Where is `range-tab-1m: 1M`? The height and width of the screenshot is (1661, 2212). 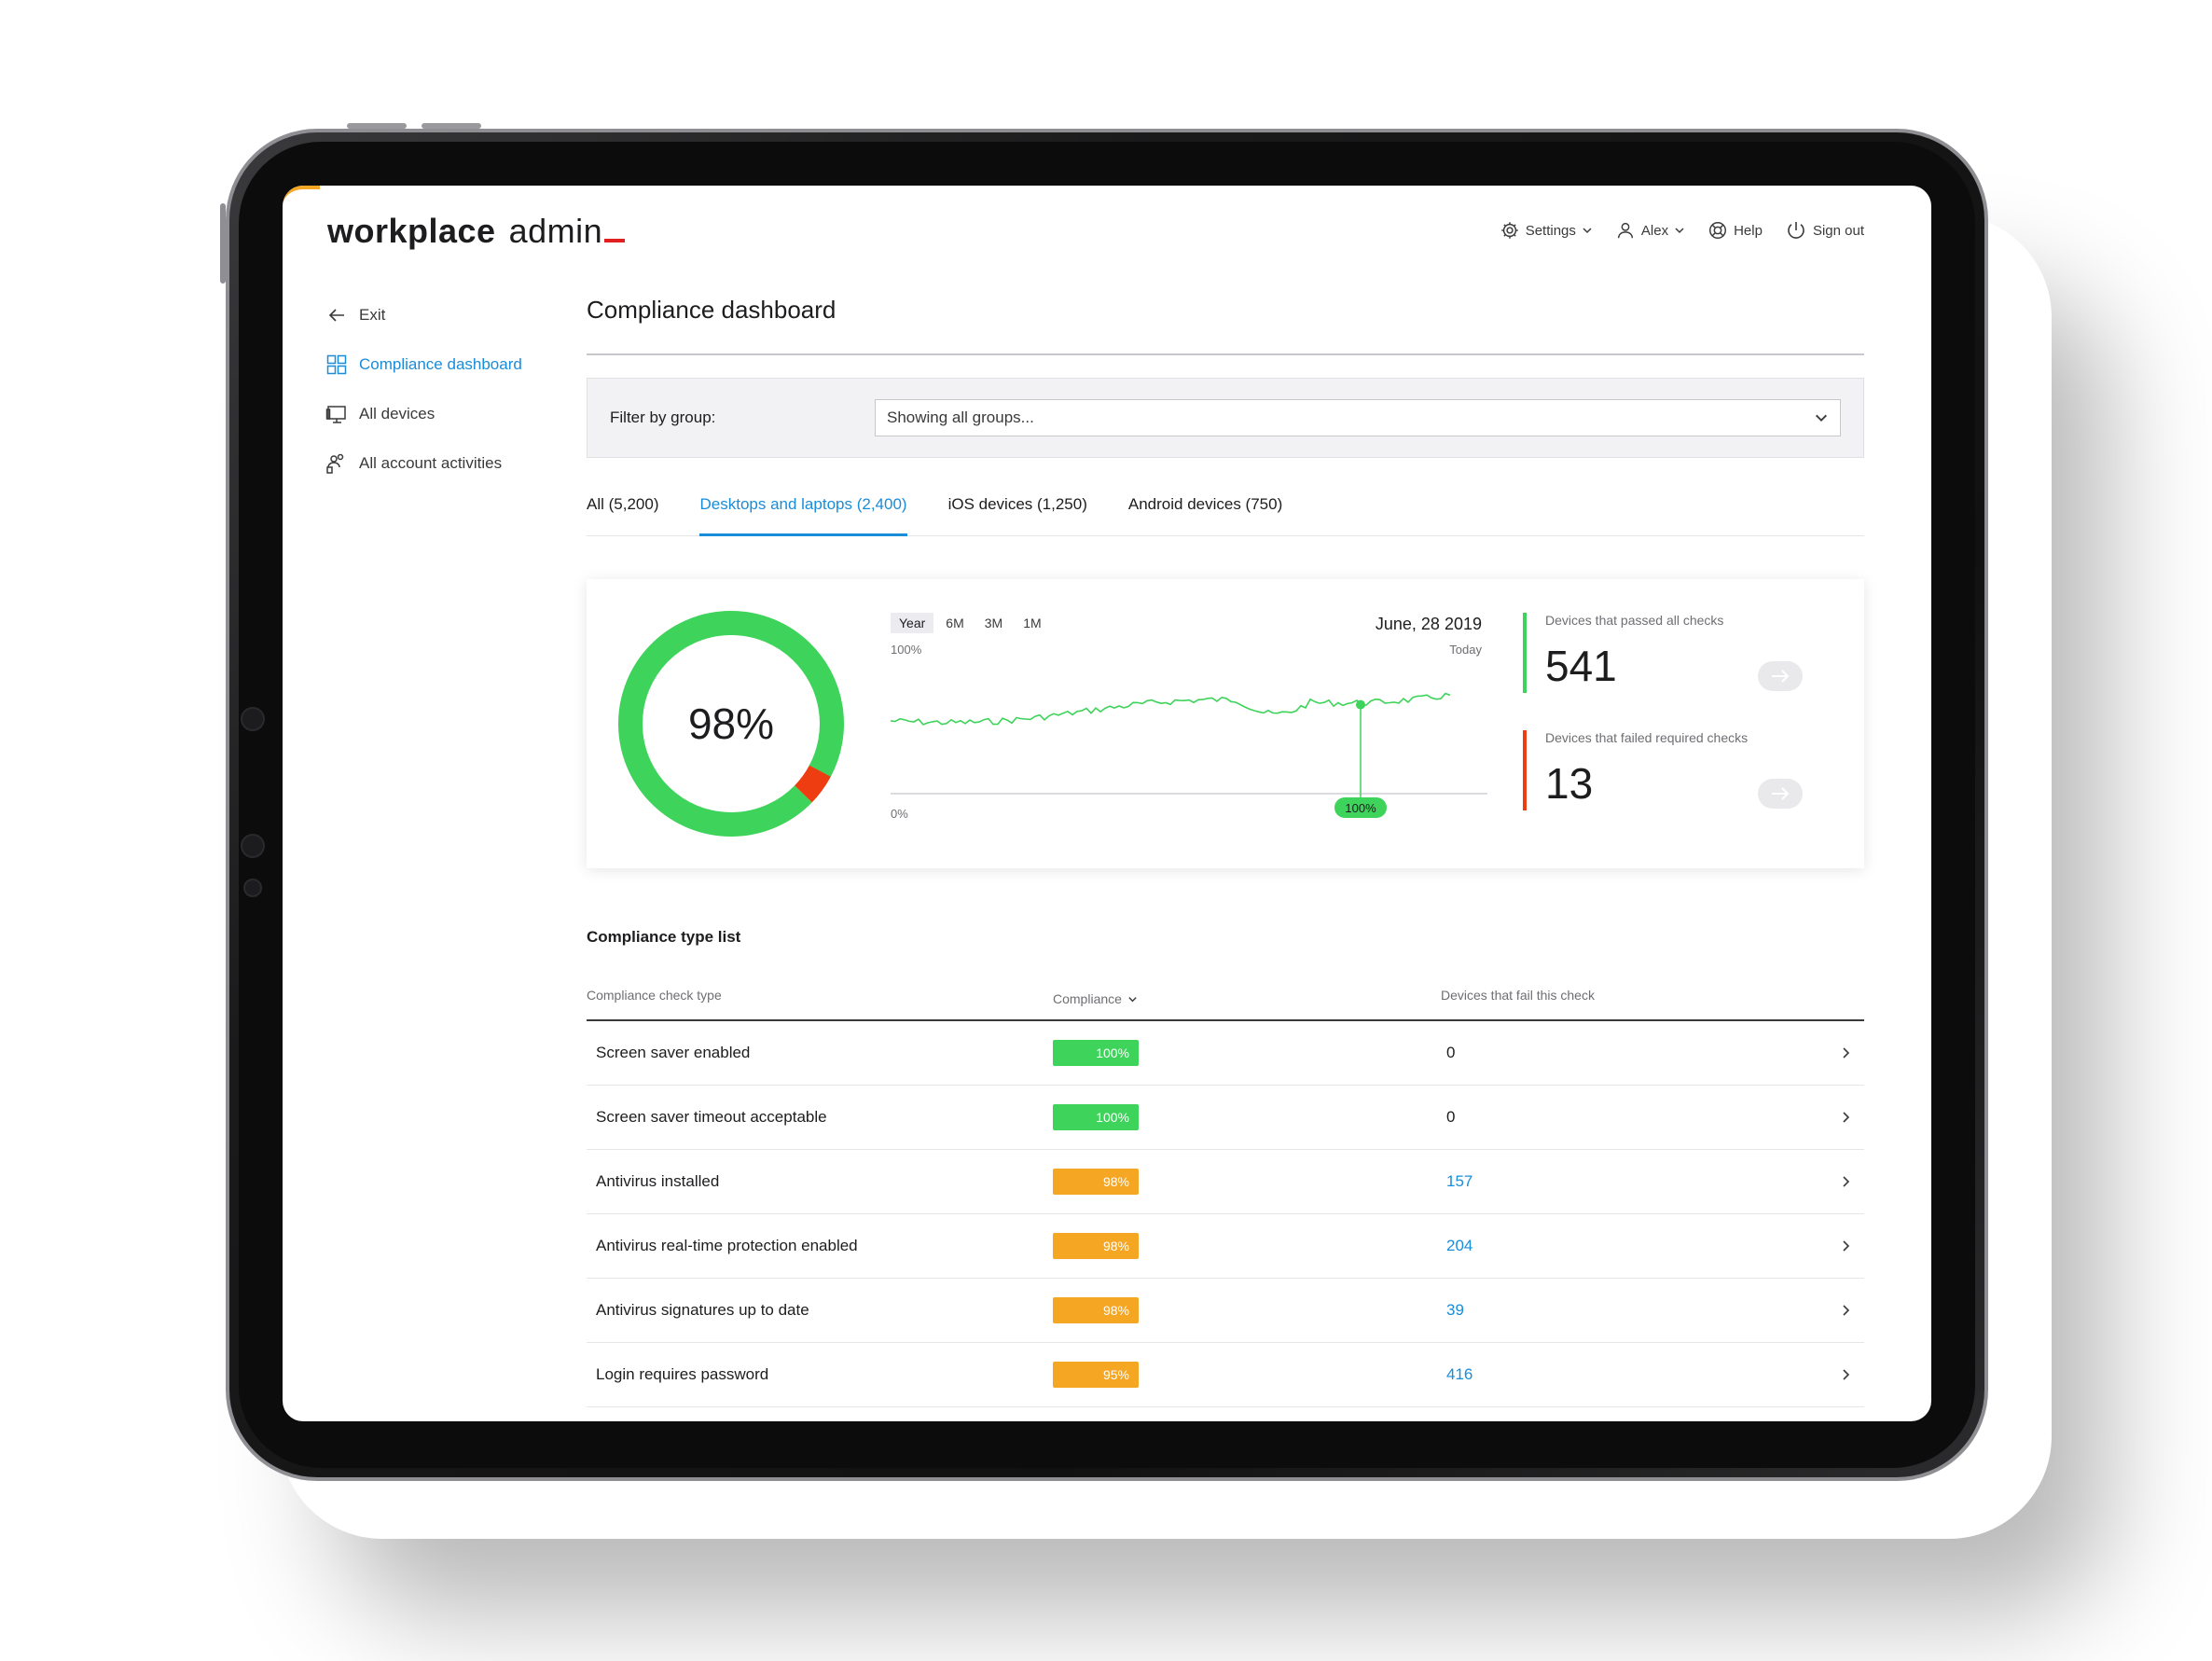 range-tab-1m: 1M is located at coordinates (1032, 623).